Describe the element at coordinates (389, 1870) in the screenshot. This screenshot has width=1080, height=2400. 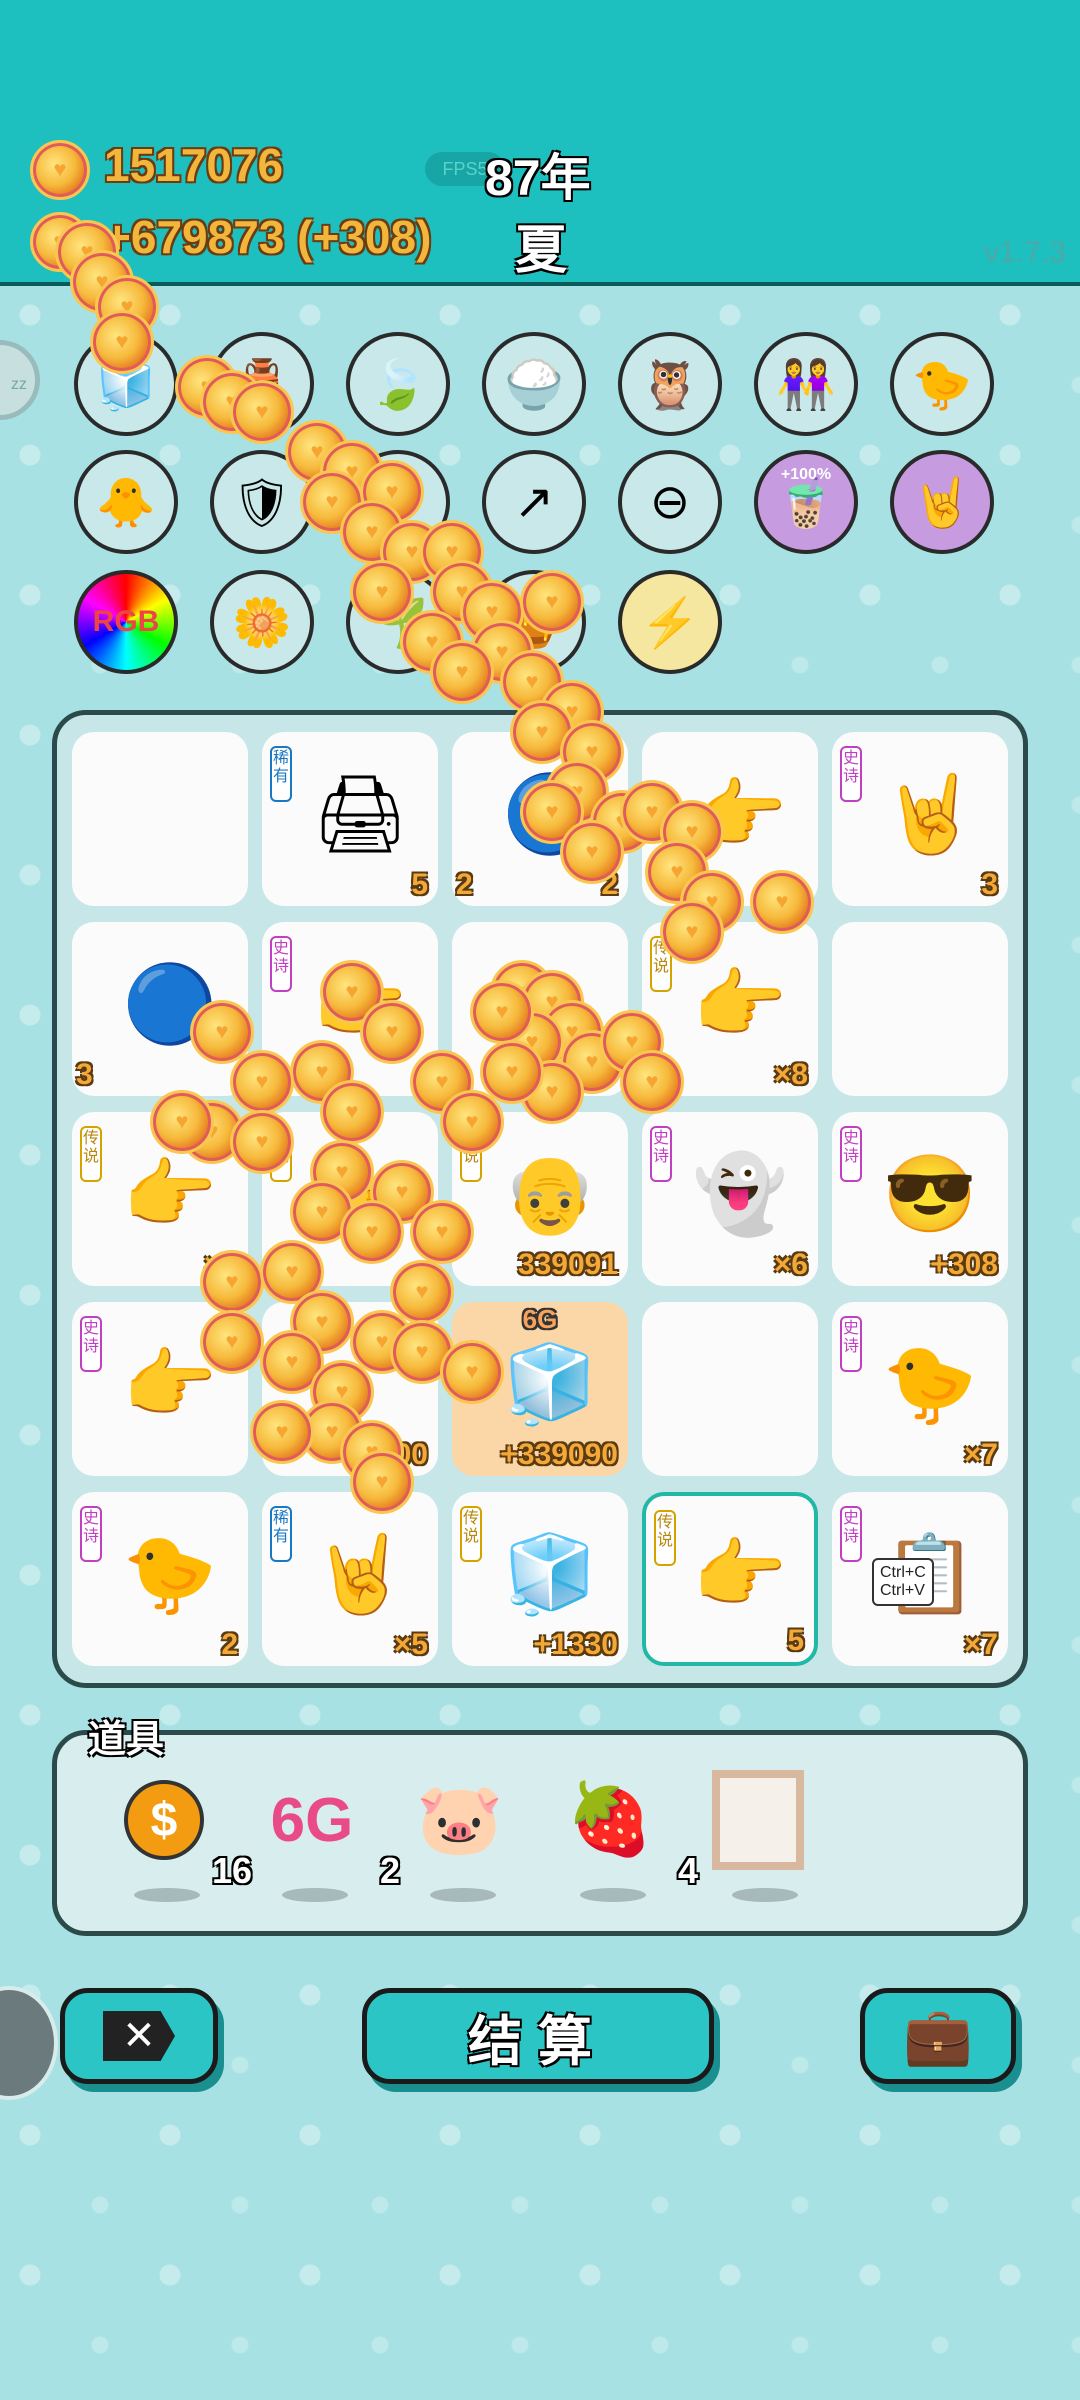
I see `item-count: 2` at that location.